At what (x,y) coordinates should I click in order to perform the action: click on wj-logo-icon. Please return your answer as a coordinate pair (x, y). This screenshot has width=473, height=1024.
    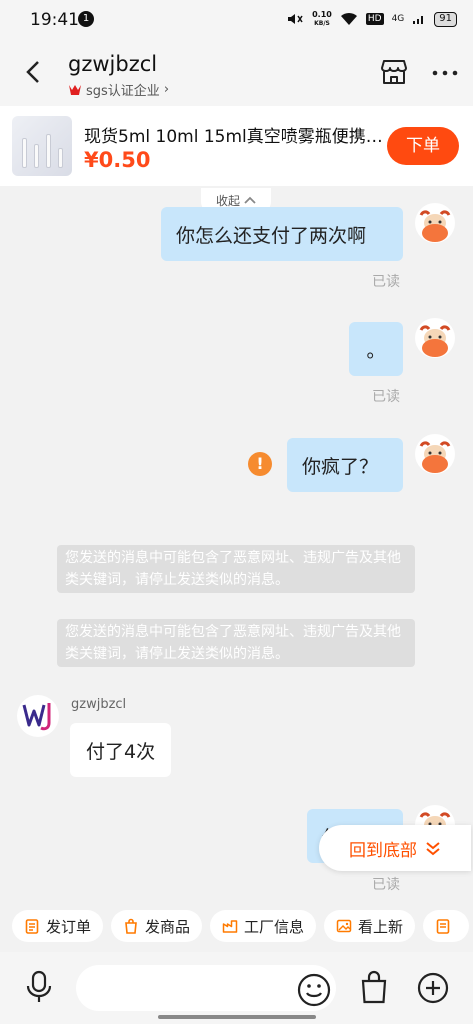
    Looking at the image, I should click on (36, 717).